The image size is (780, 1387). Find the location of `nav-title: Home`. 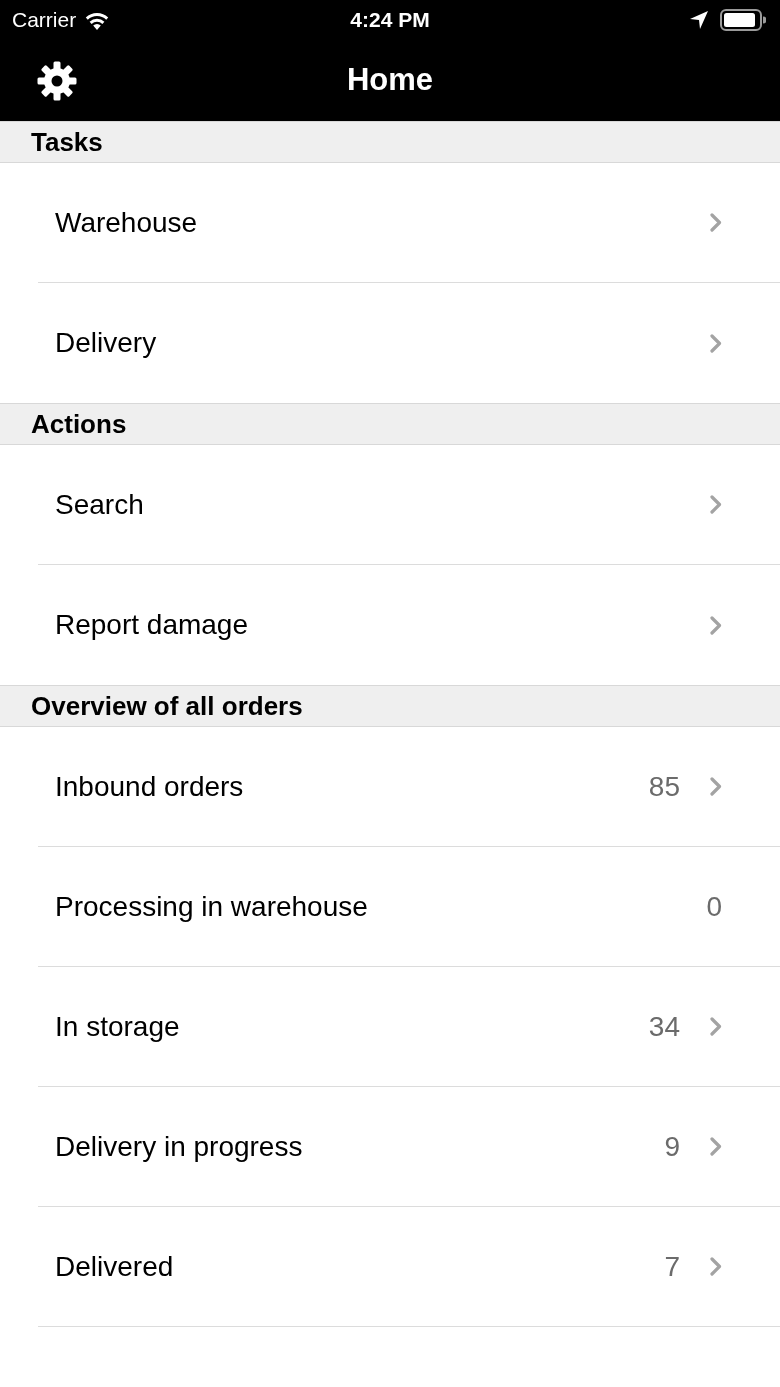

nav-title: Home is located at coordinates (390, 80).